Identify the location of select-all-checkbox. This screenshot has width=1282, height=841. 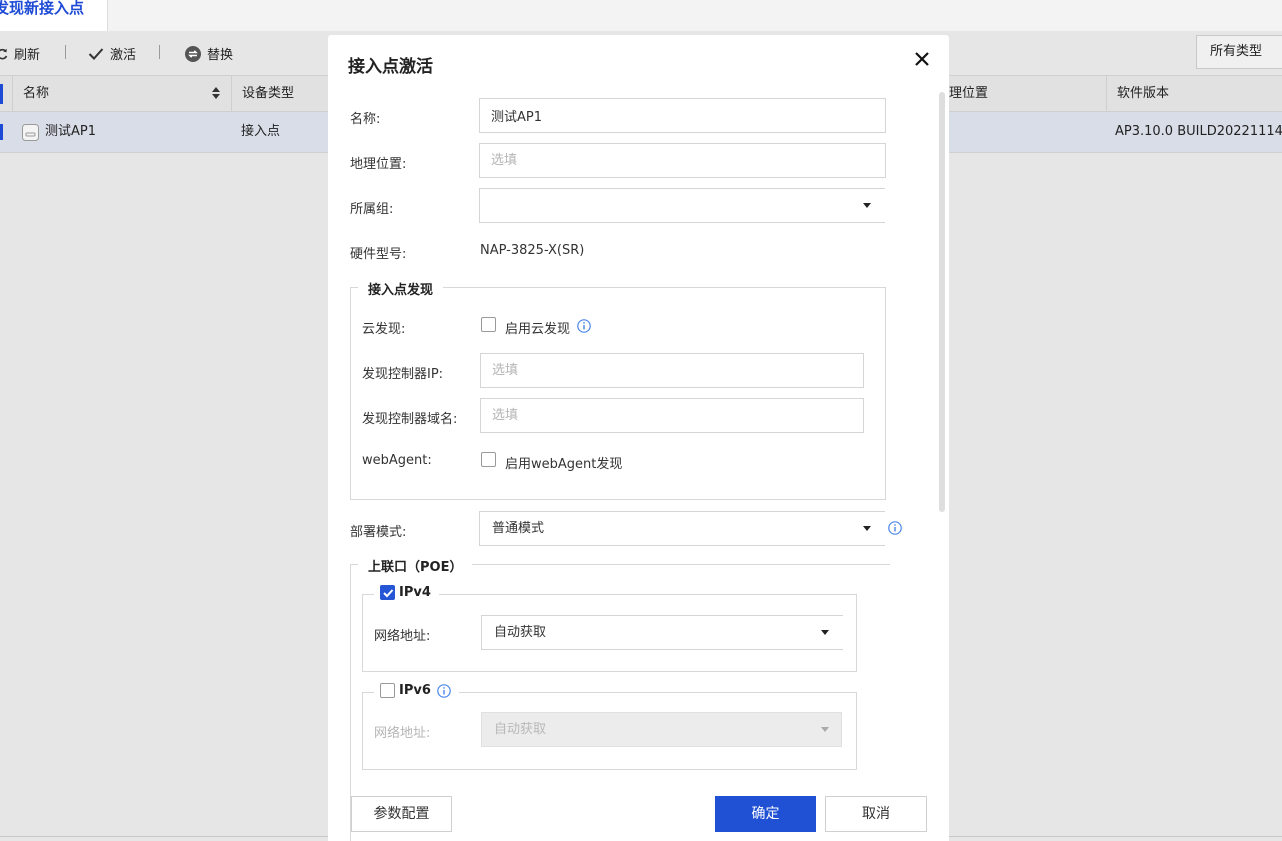
(1, 94).